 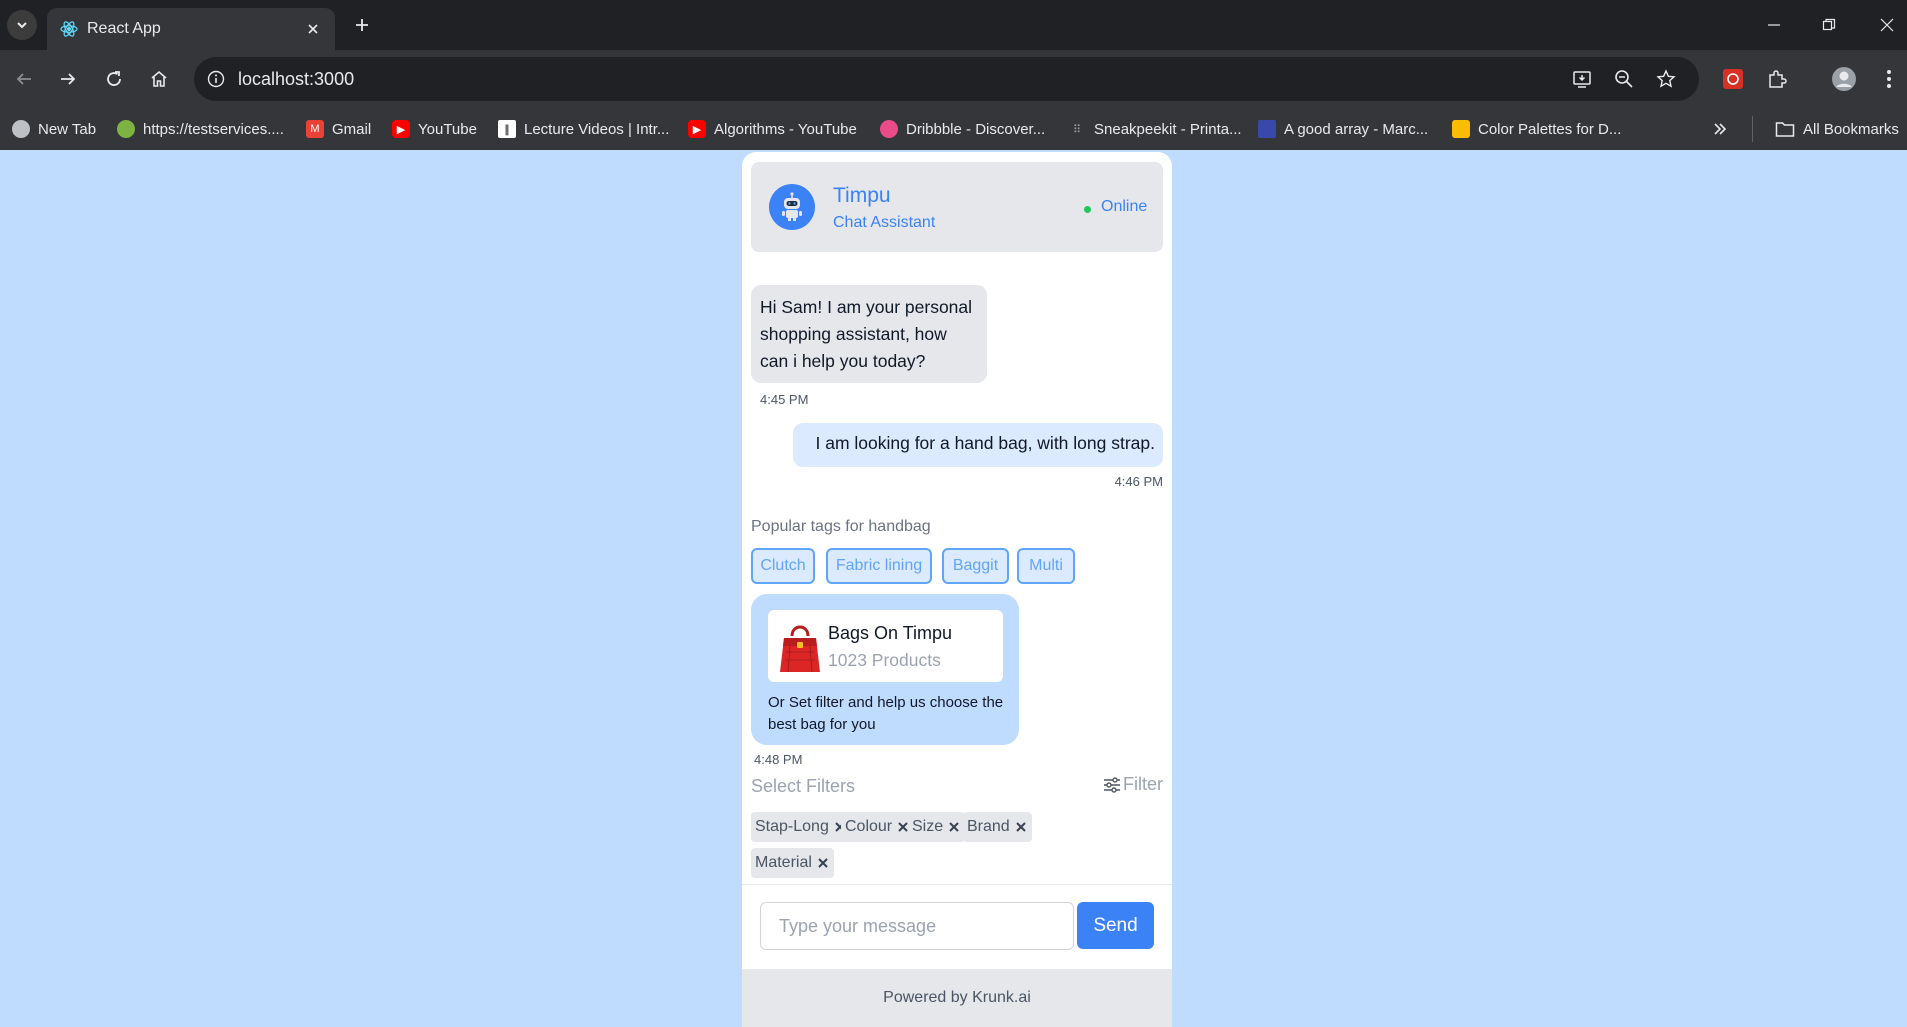 What do you see at coordinates (884, 222) in the screenshot?
I see `bot-role: Chat Assistant` at bounding box center [884, 222].